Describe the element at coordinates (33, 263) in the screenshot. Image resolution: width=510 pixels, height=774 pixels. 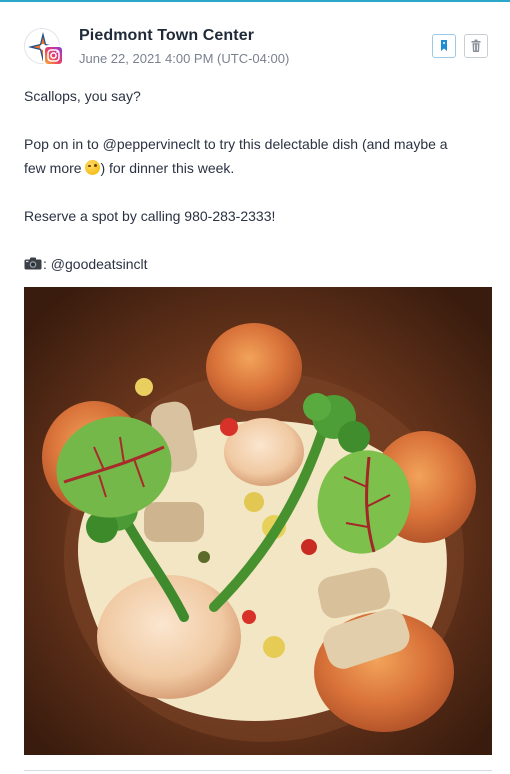
I see `camera-icon` at that location.